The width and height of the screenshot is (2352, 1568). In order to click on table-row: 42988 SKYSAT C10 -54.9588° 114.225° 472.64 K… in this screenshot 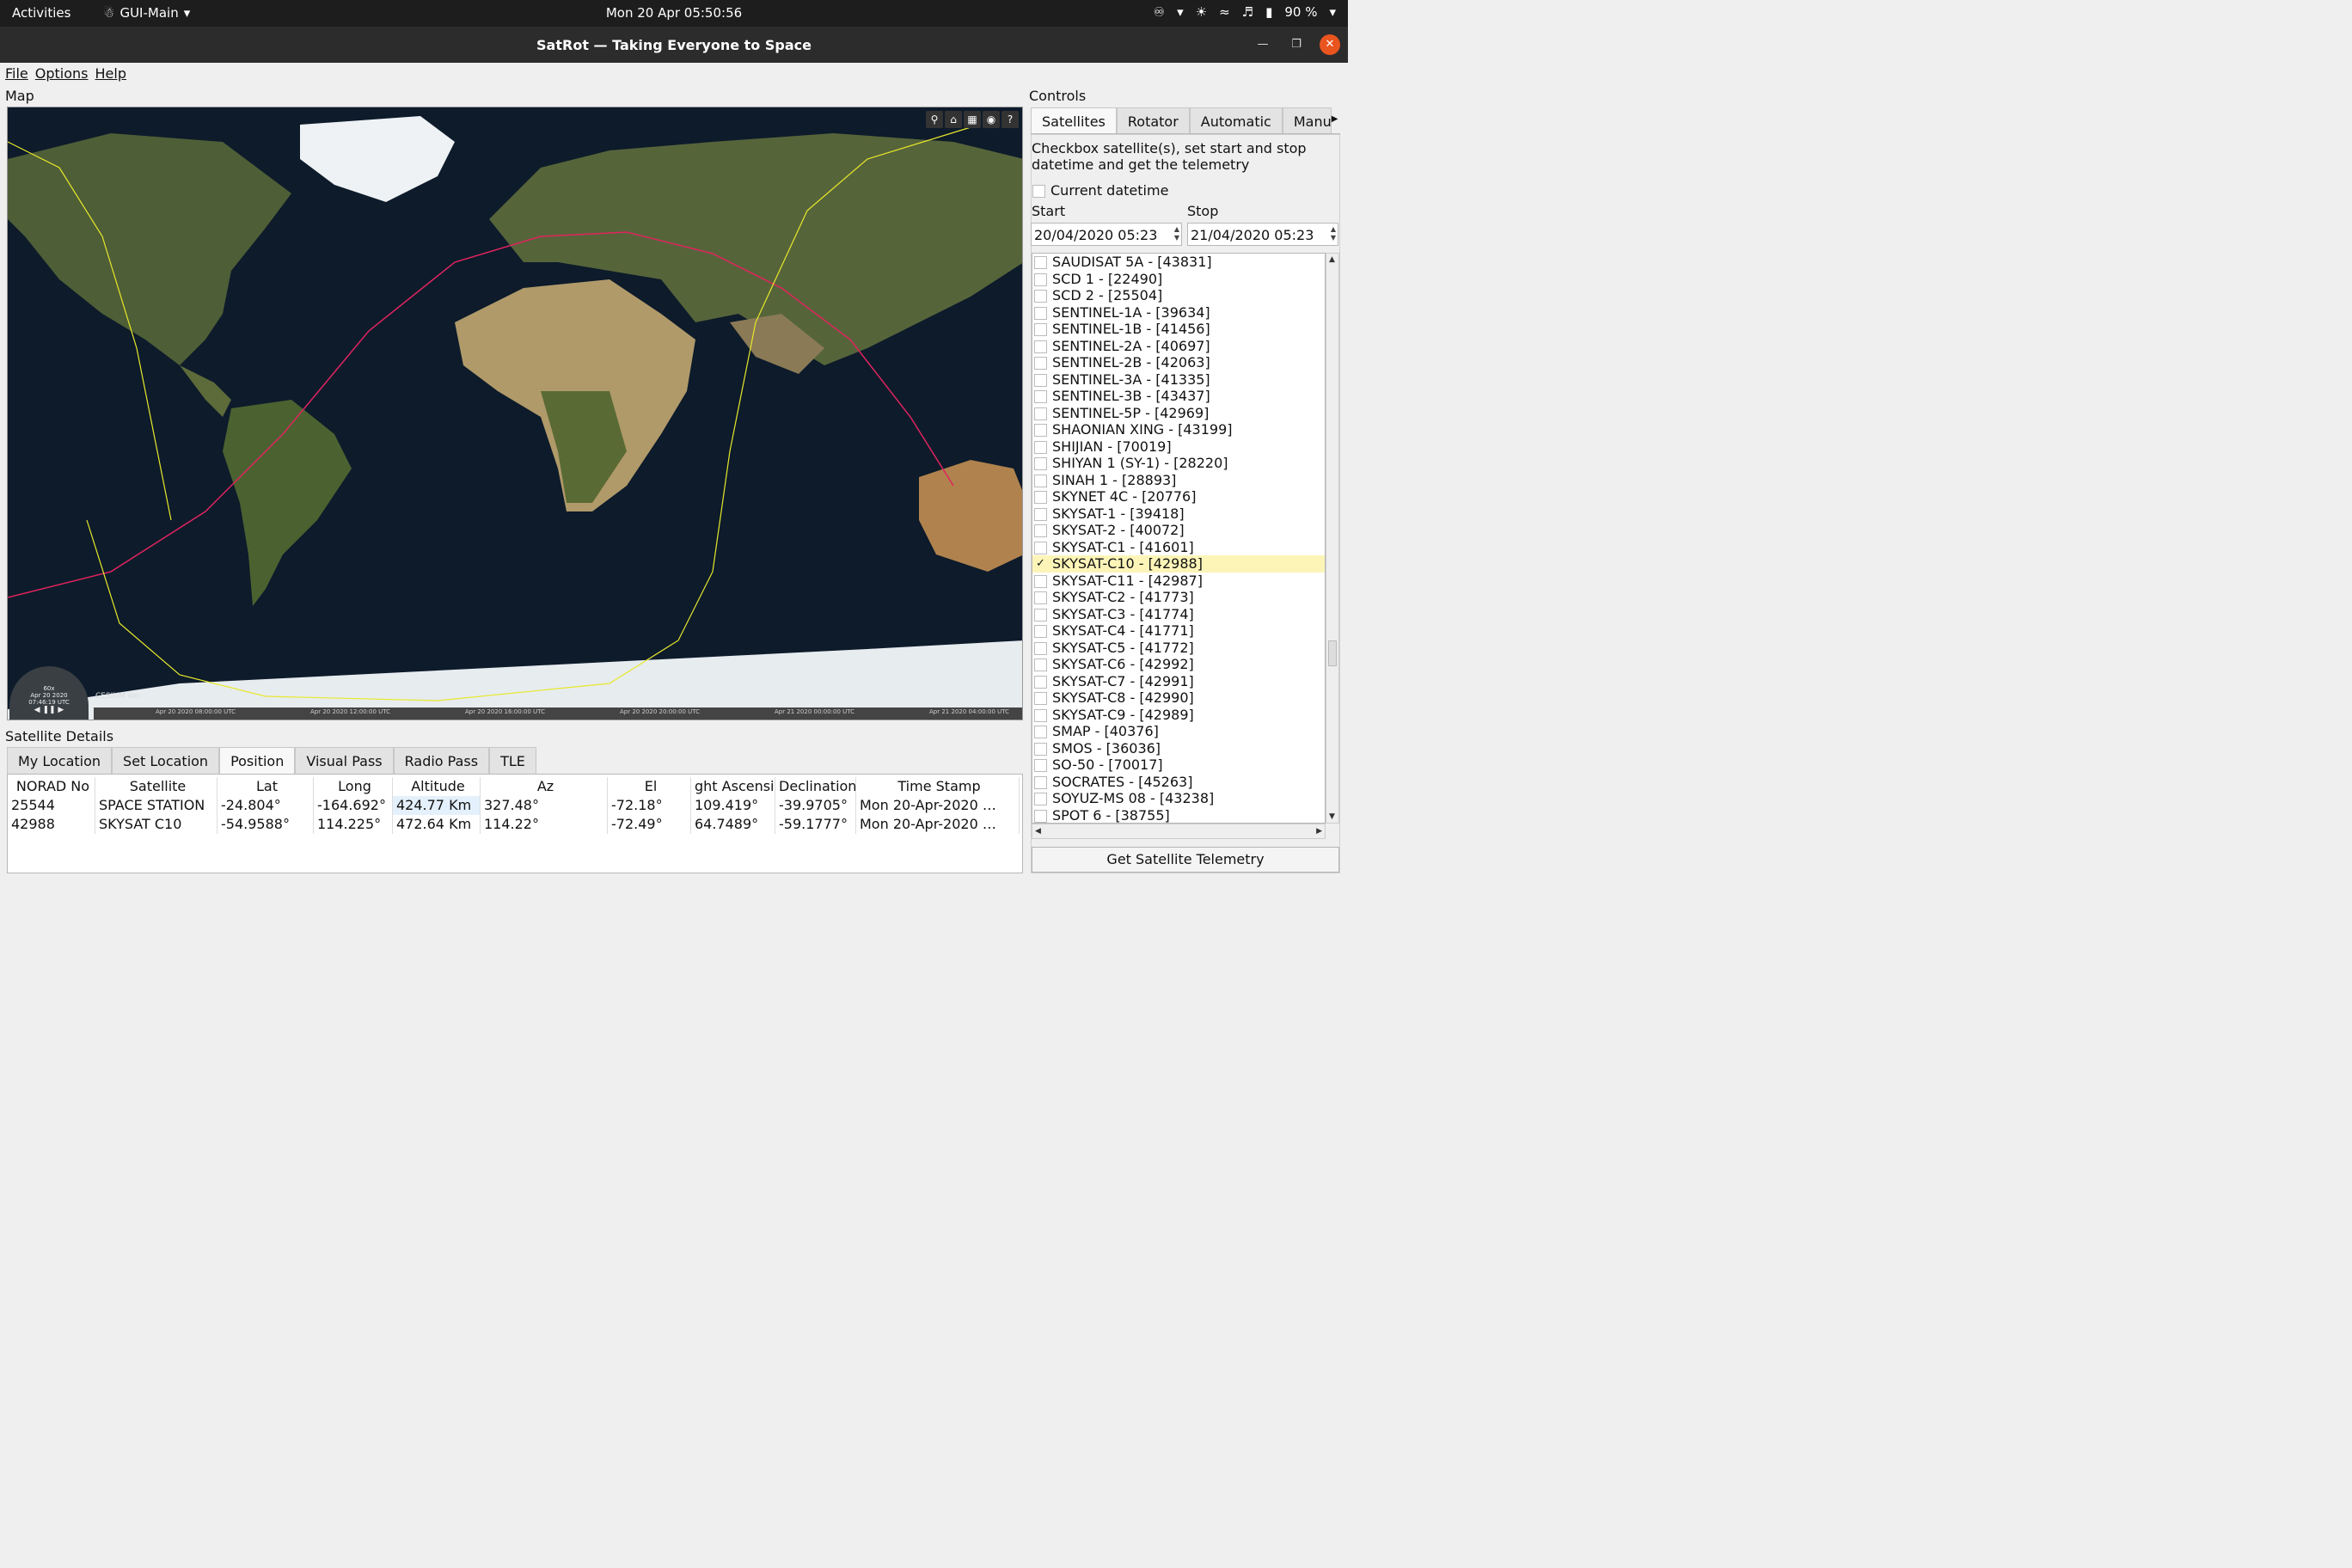, I will do `click(514, 824)`.